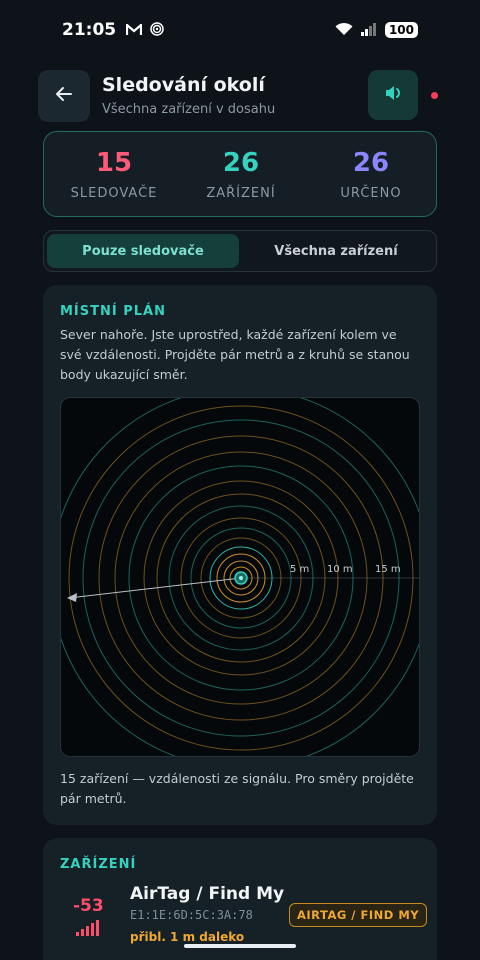  What do you see at coordinates (344, 30) in the screenshot?
I see `wifi-icon` at bounding box center [344, 30].